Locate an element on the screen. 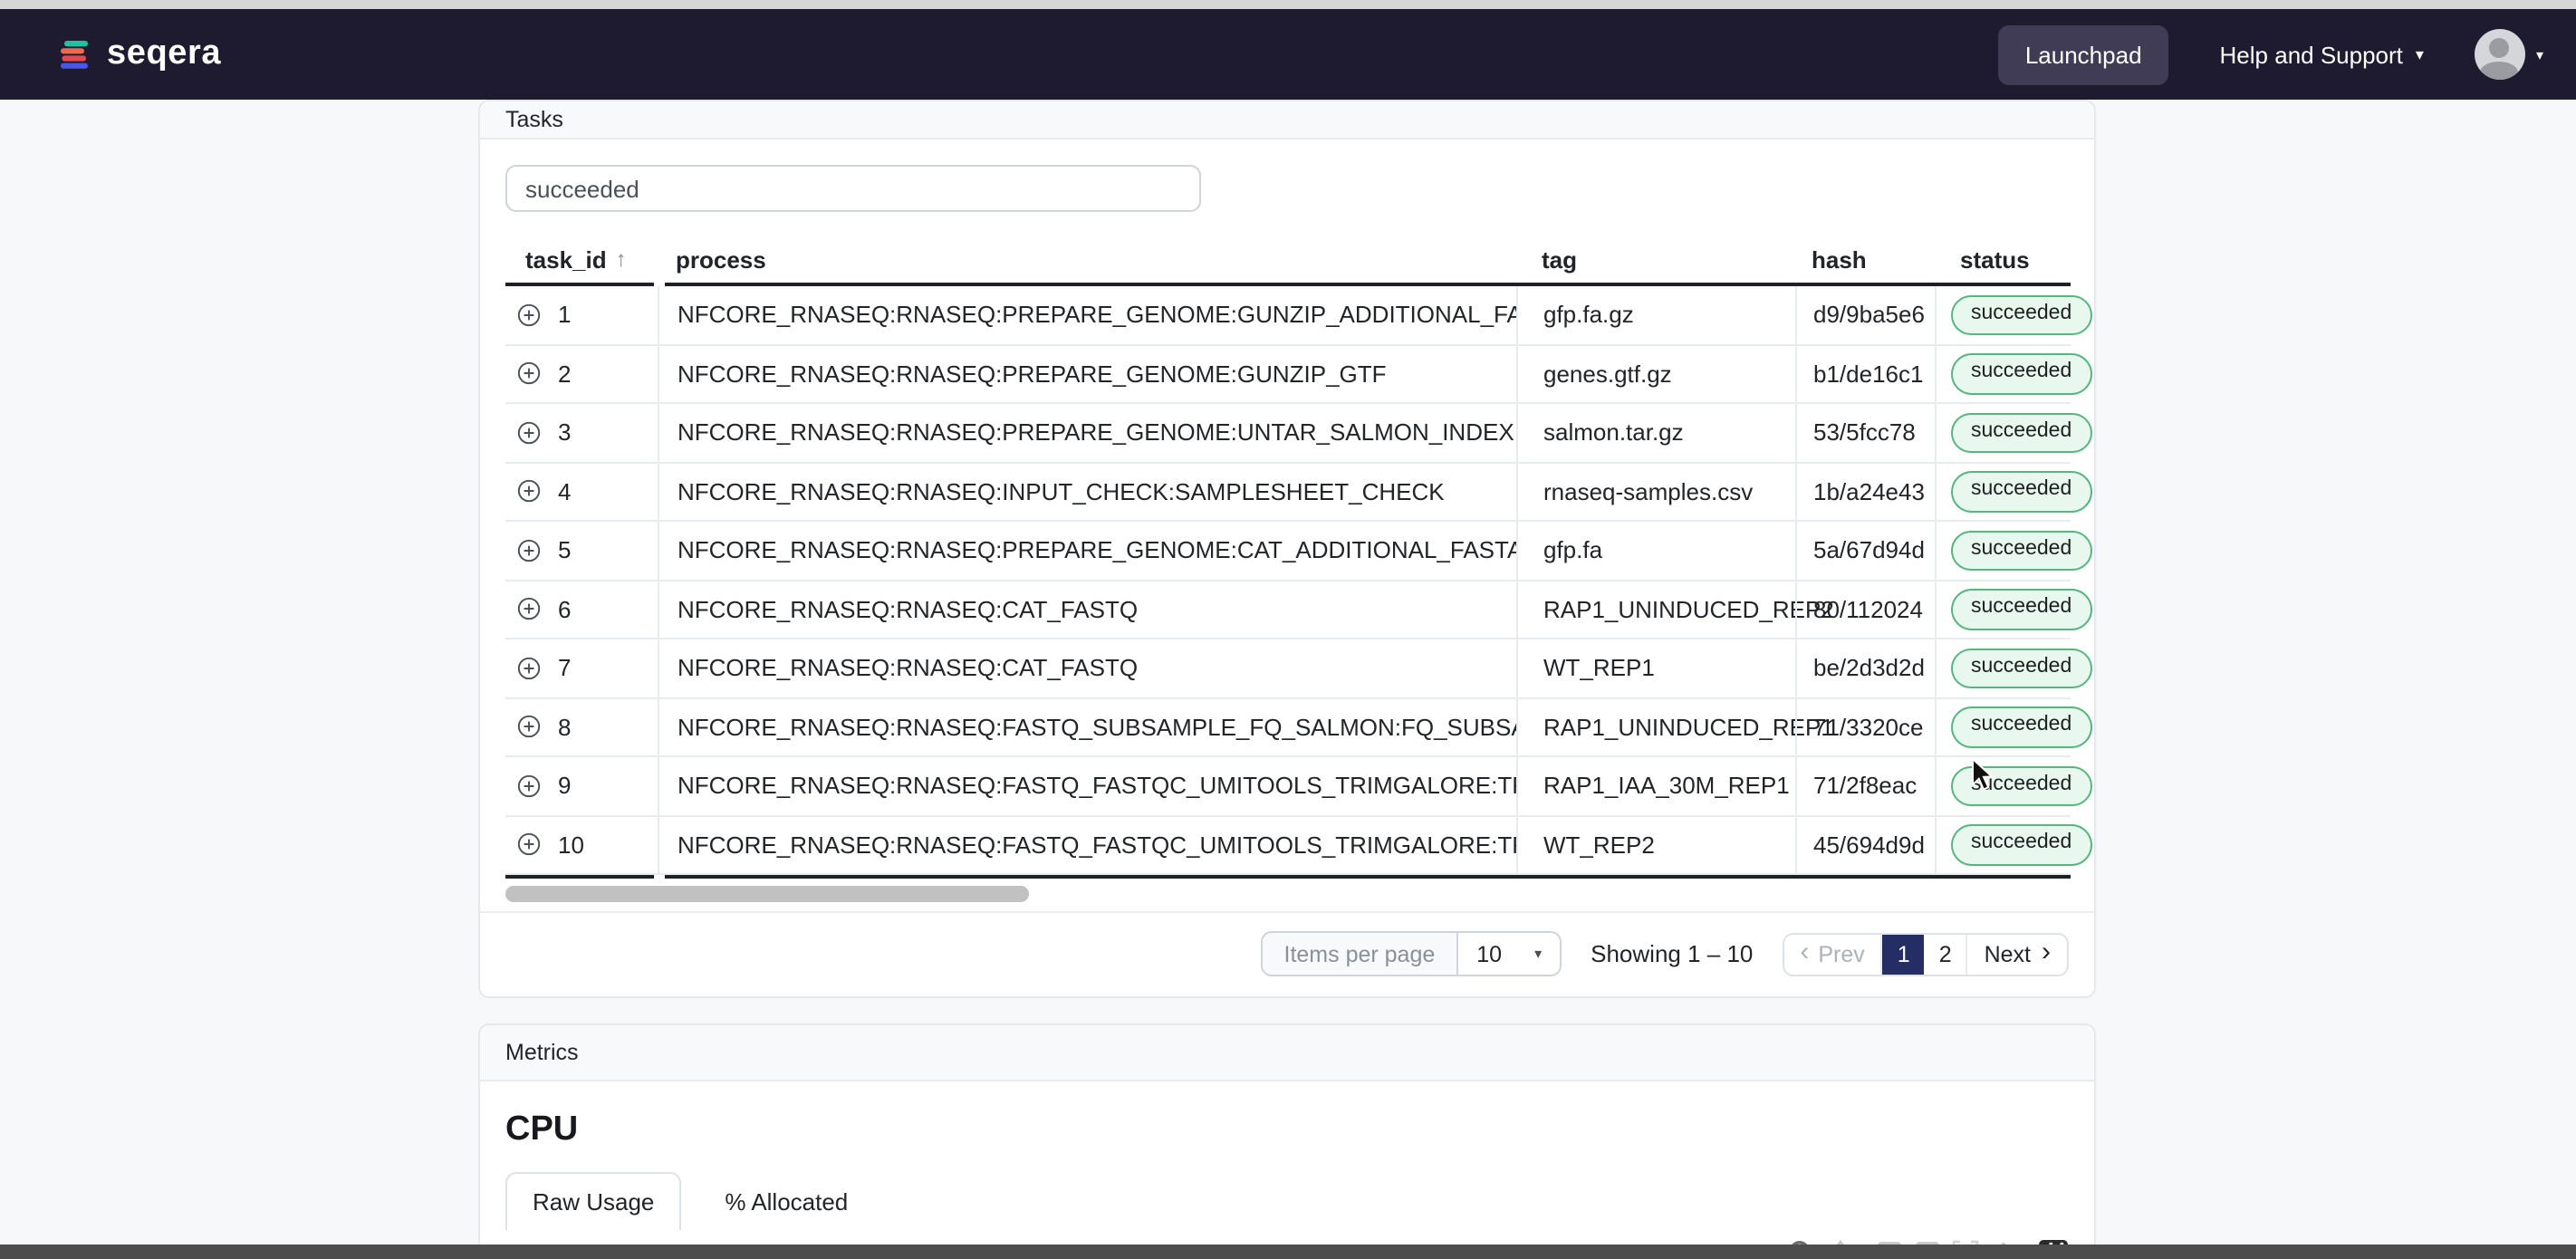 The height and width of the screenshot is (1259, 2576). task-id: 10 is located at coordinates (571, 845).